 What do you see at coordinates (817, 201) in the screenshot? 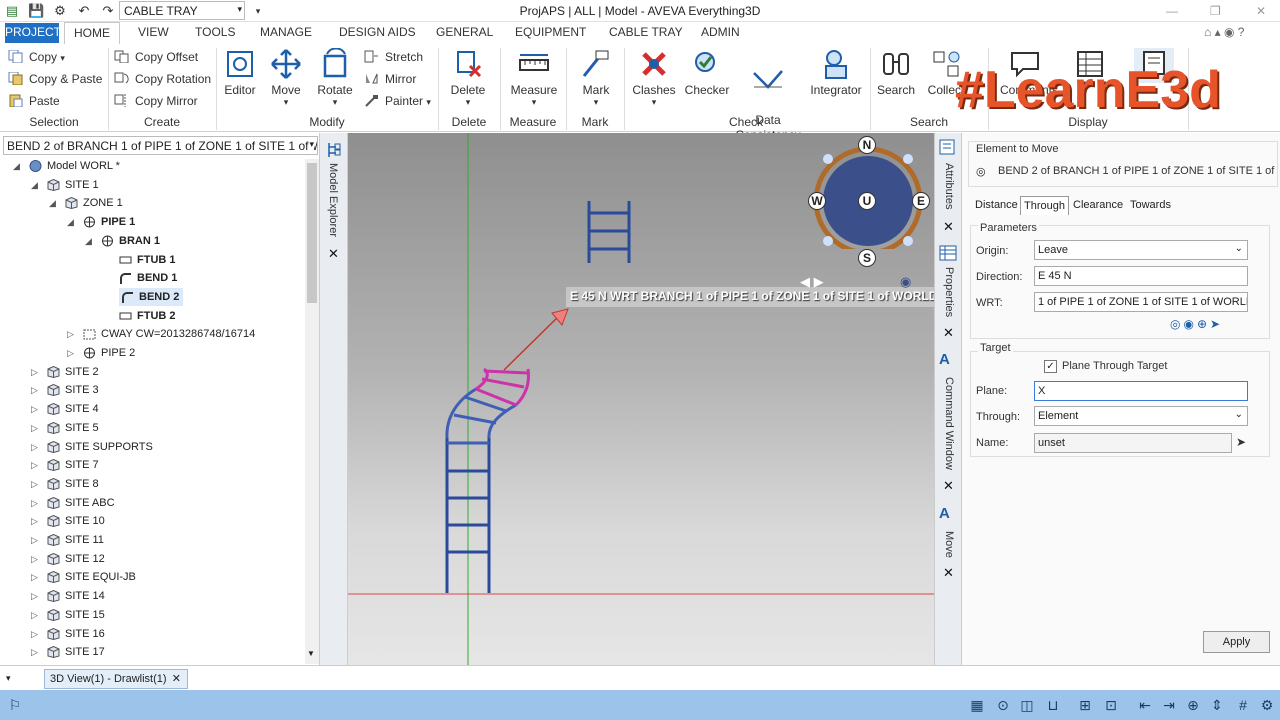
I see `compass-west: W` at bounding box center [817, 201].